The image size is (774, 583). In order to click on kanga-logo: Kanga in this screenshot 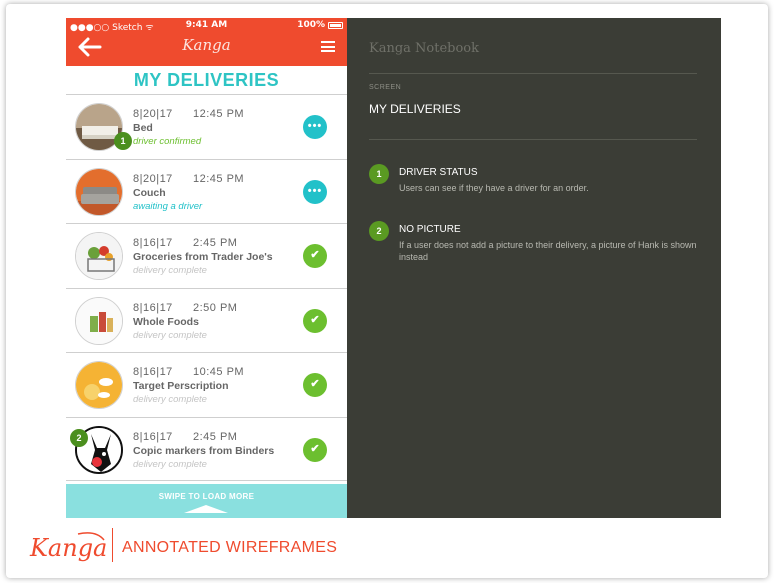, I will do `click(206, 45)`.